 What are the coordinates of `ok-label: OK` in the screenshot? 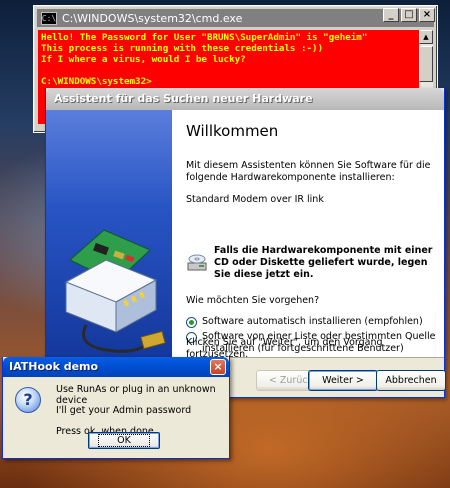 It's located at (124, 440).